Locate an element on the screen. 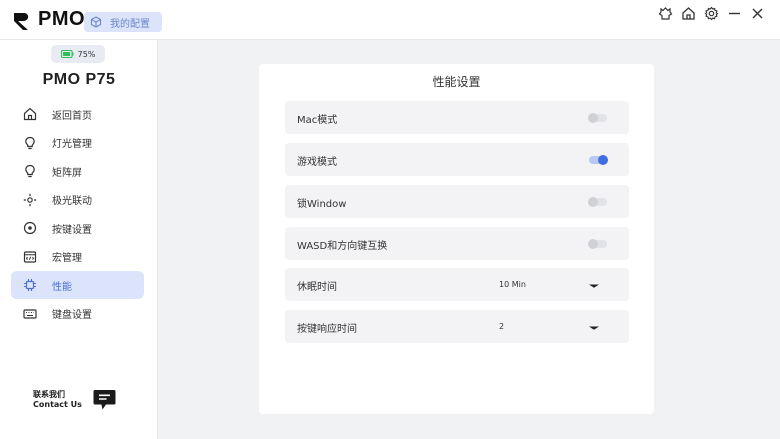 The image size is (780, 439). sidebar-item-keyboard-settings: 键盘设置 is located at coordinates (77, 314).